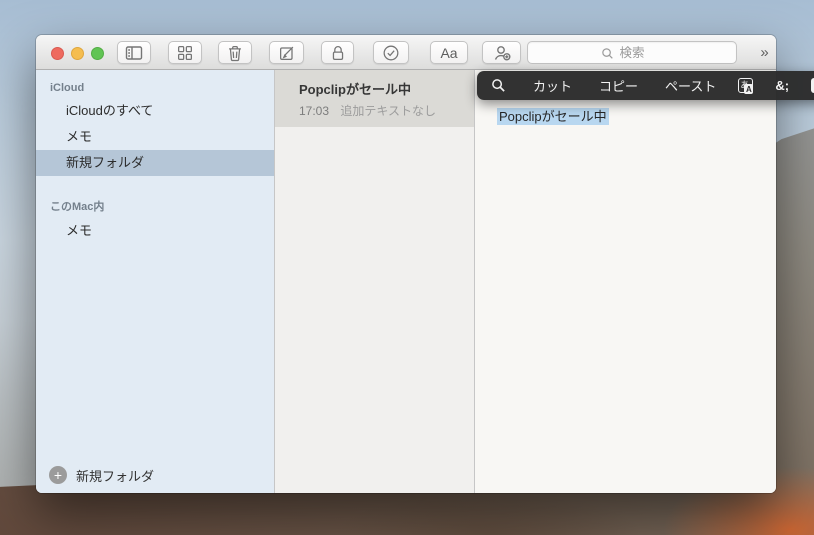 Image resolution: width=814 pixels, height=535 pixels. I want to click on note-title: Popclipがセール中, so click(355, 89).